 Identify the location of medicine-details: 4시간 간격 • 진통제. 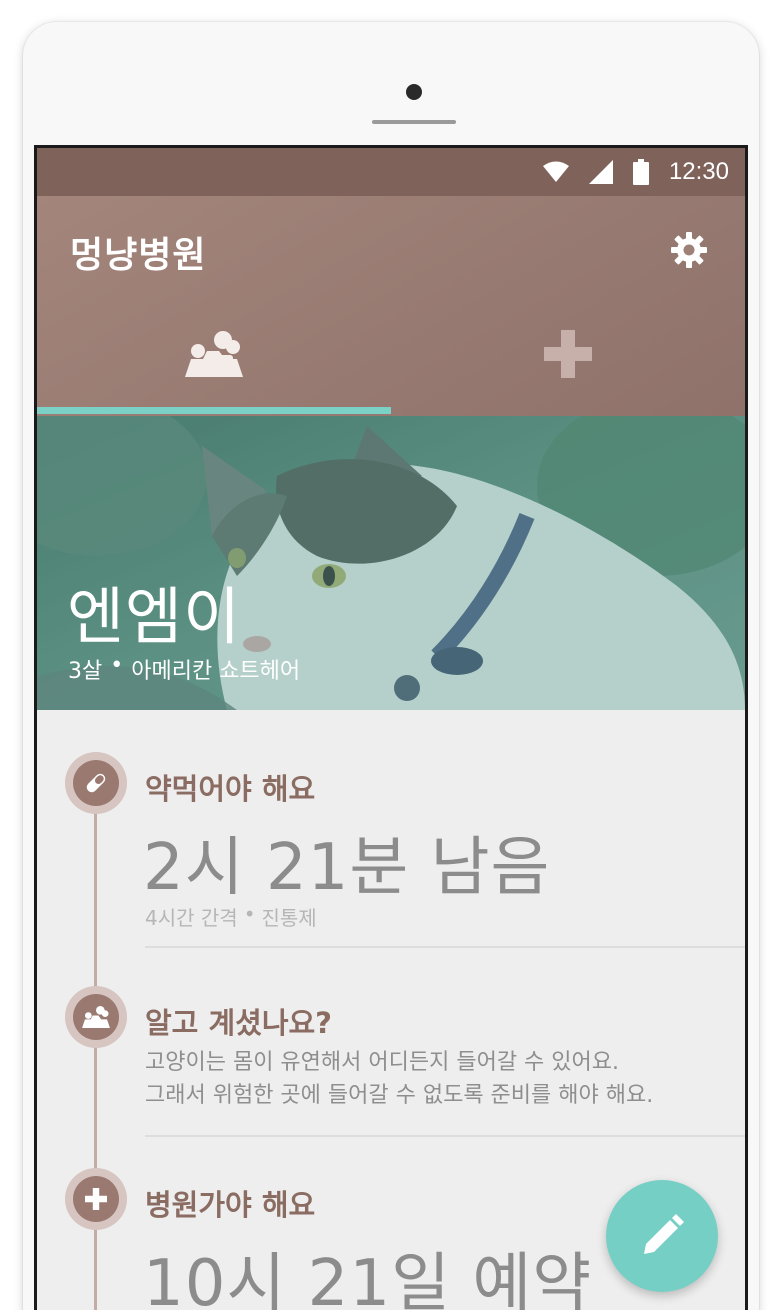
(231, 916).